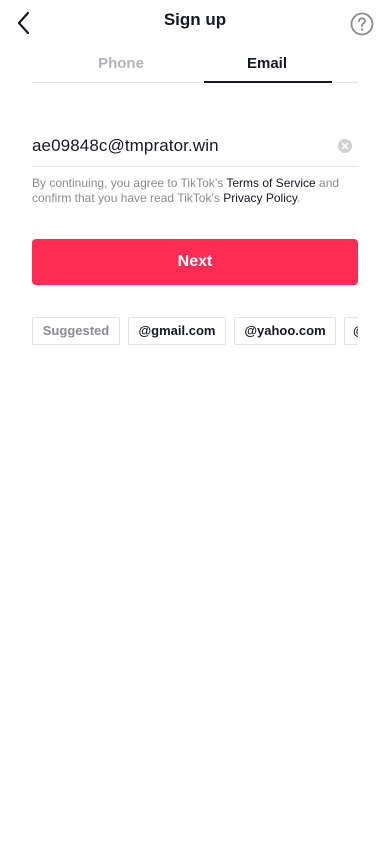 This screenshot has height=864, width=390. Describe the element at coordinates (121, 67) in the screenshot. I see `tab-phone: Phone` at that location.